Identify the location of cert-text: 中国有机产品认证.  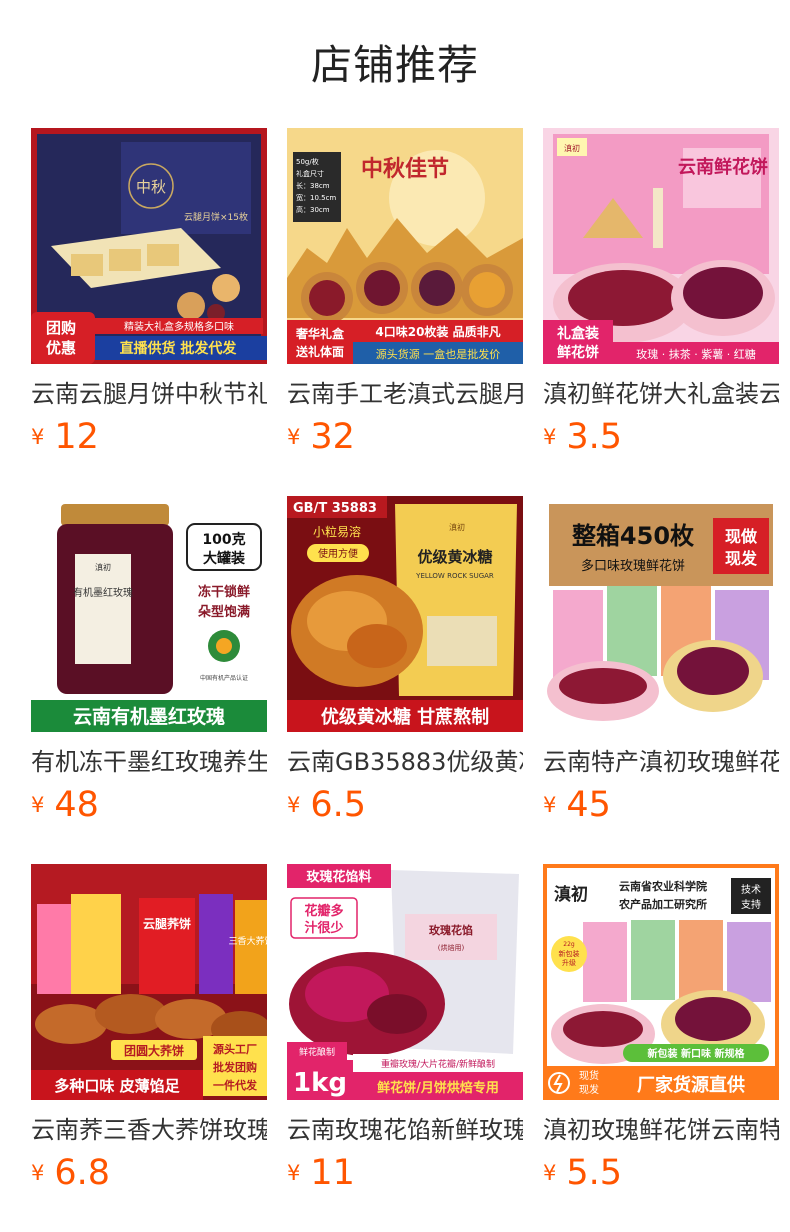
(224, 678).